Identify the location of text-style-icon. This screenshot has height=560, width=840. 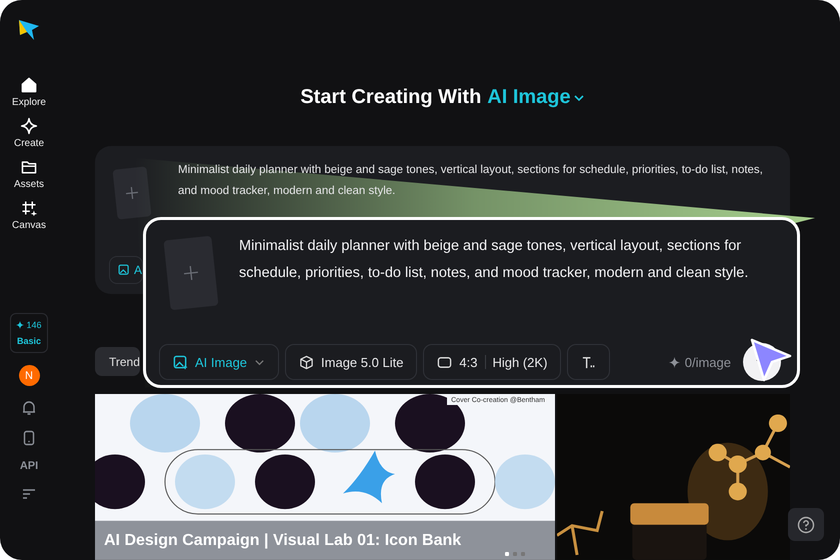
(588, 362).